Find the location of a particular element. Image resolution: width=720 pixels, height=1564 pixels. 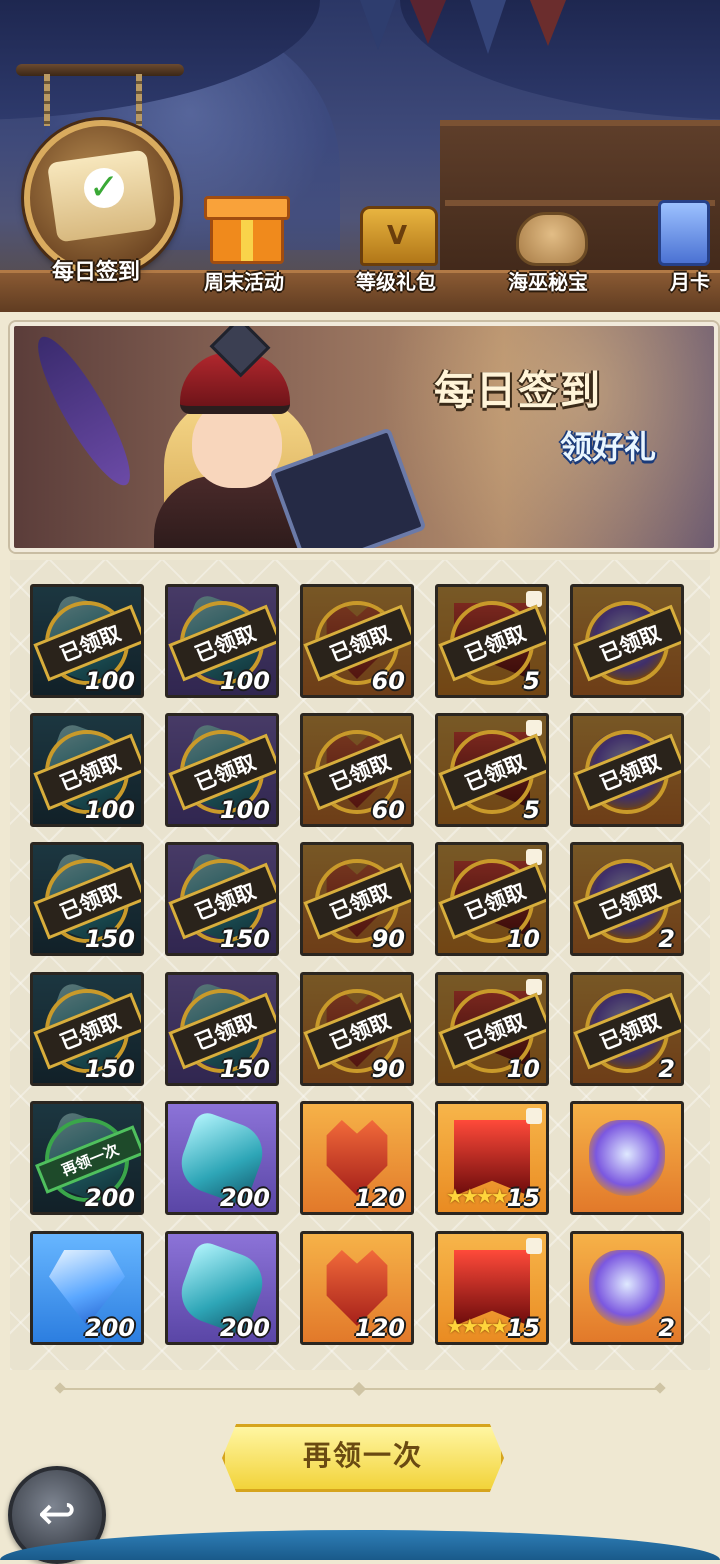

banner-title: 每日签到 is located at coordinates (518, 391).